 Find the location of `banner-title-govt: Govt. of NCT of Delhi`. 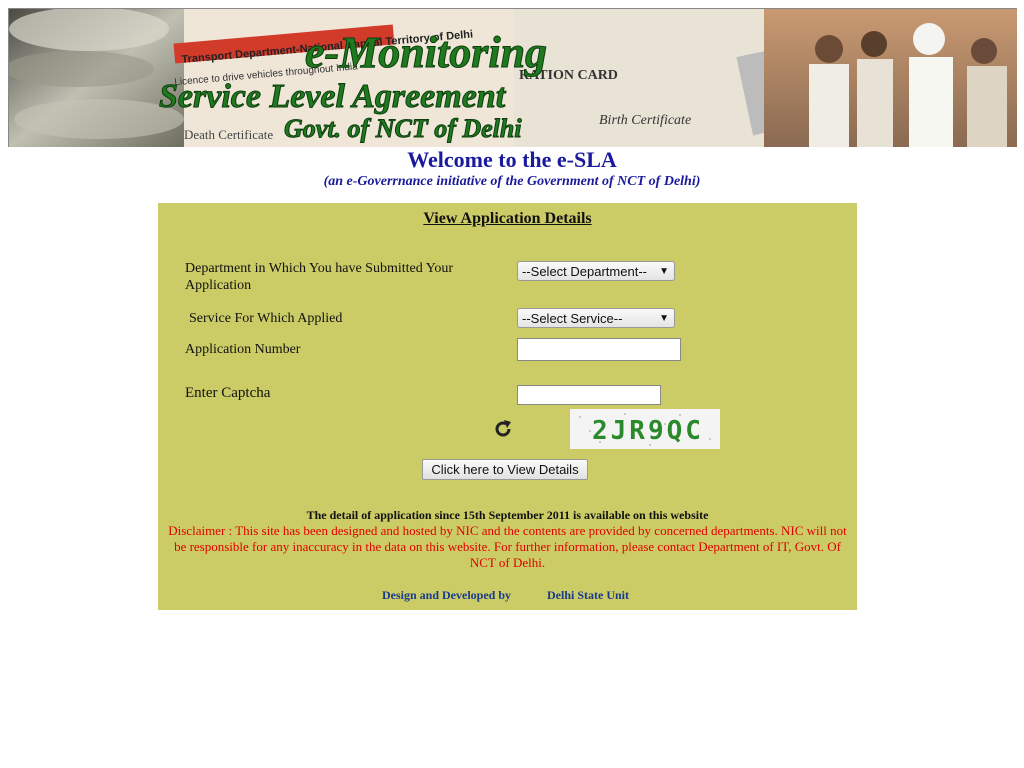

banner-title-govt: Govt. of NCT of Delhi is located at coordinates (403, 128).